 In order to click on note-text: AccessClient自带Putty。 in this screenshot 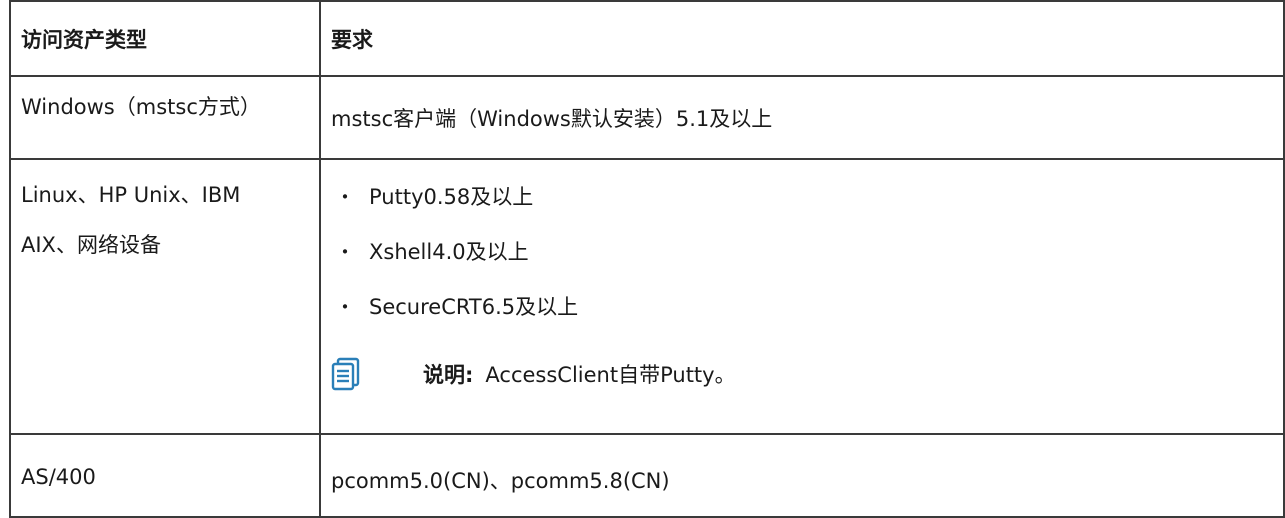, I will do `click(610, 375)`.